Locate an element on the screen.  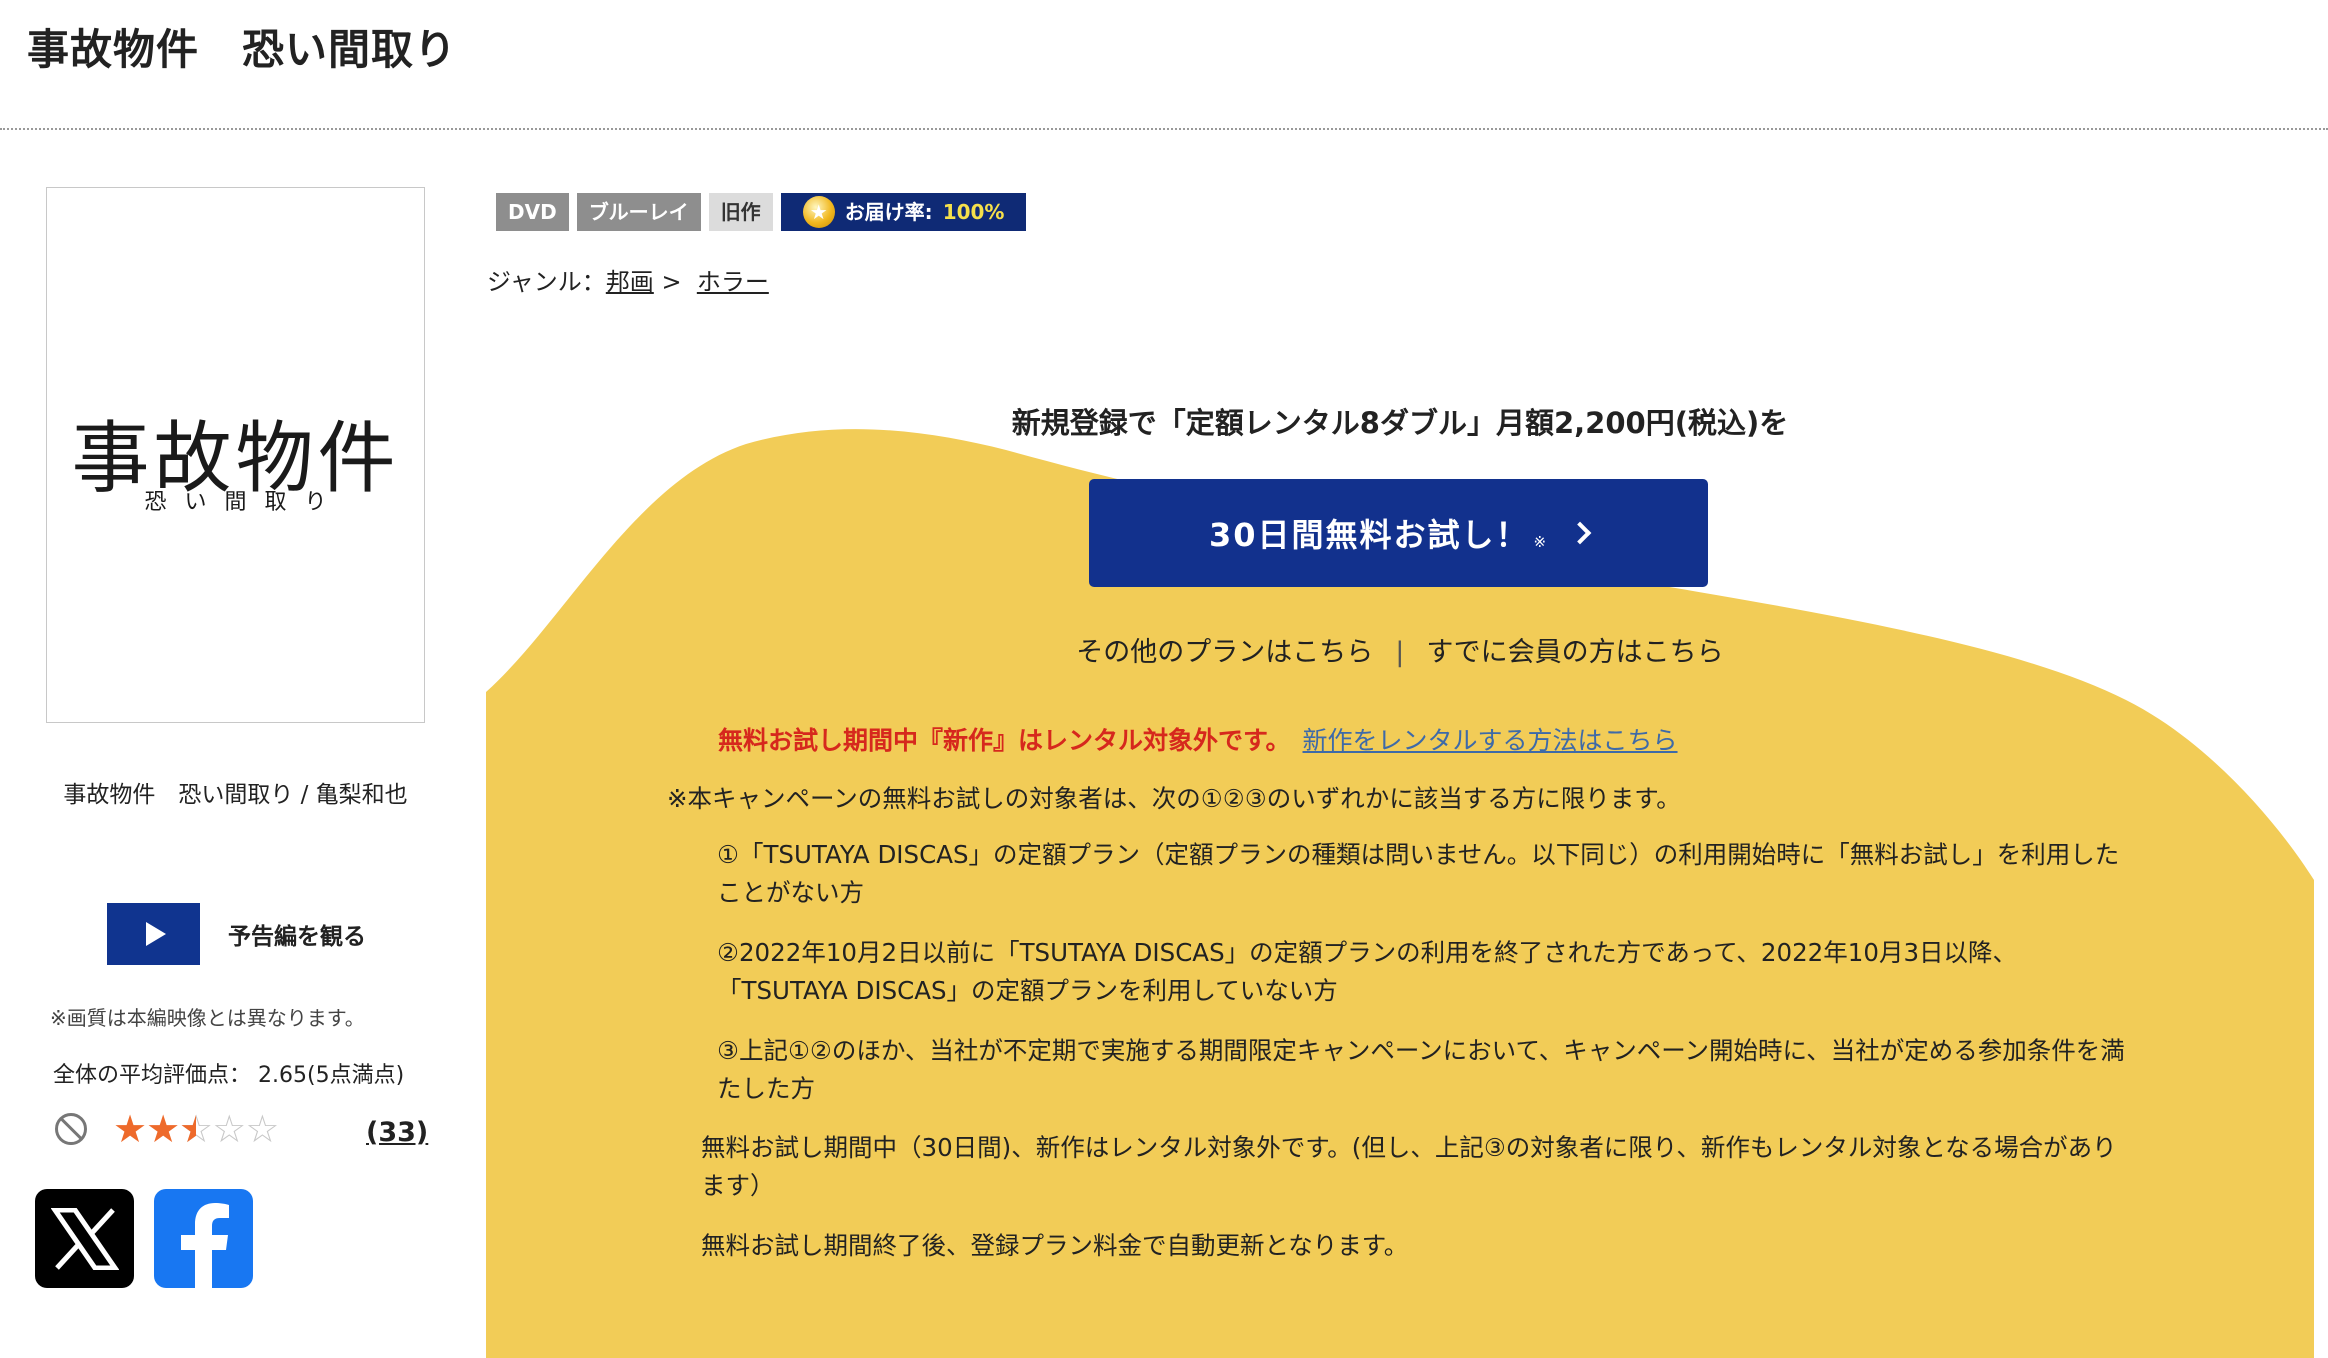
badge-delivery-rate: ★ お届け率: 100% is located at coordinates (903, 212).